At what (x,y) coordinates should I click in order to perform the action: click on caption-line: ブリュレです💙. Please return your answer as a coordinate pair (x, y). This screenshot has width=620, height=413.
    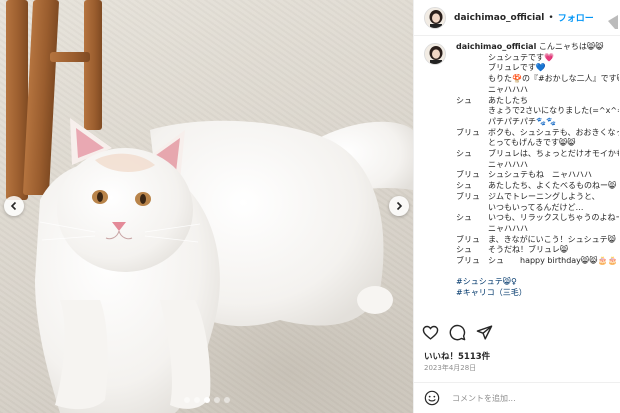
    Looking at the image, I should click on (537, 68).